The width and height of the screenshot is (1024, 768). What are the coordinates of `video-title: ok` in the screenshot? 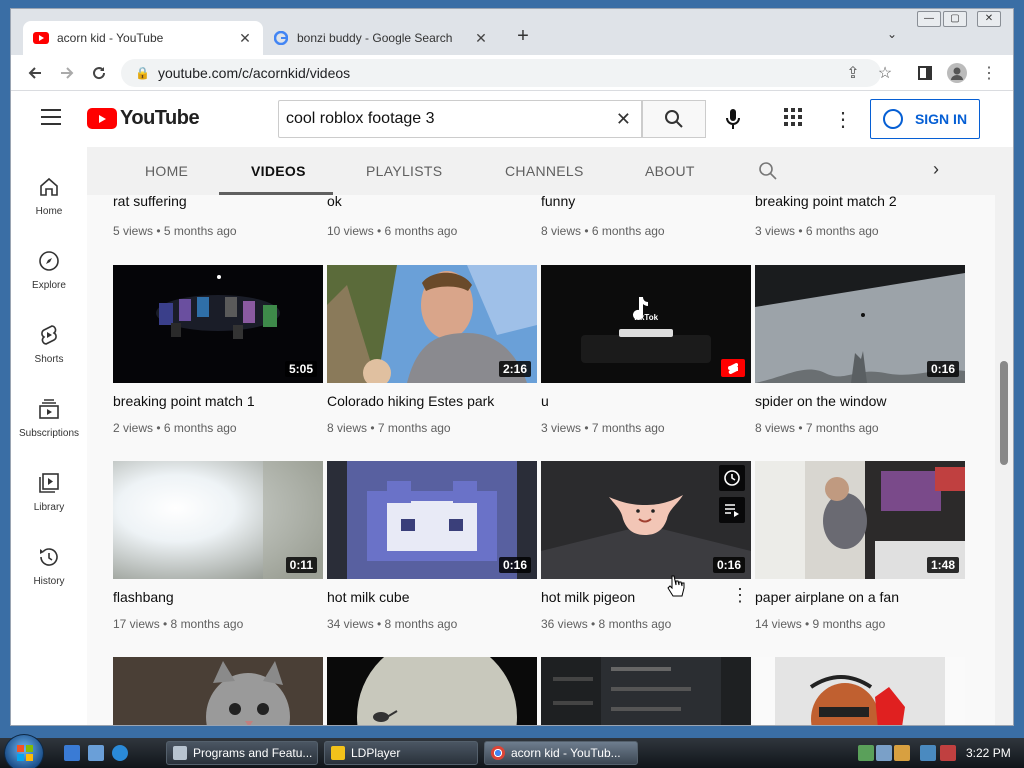 It's located at (334, 201).